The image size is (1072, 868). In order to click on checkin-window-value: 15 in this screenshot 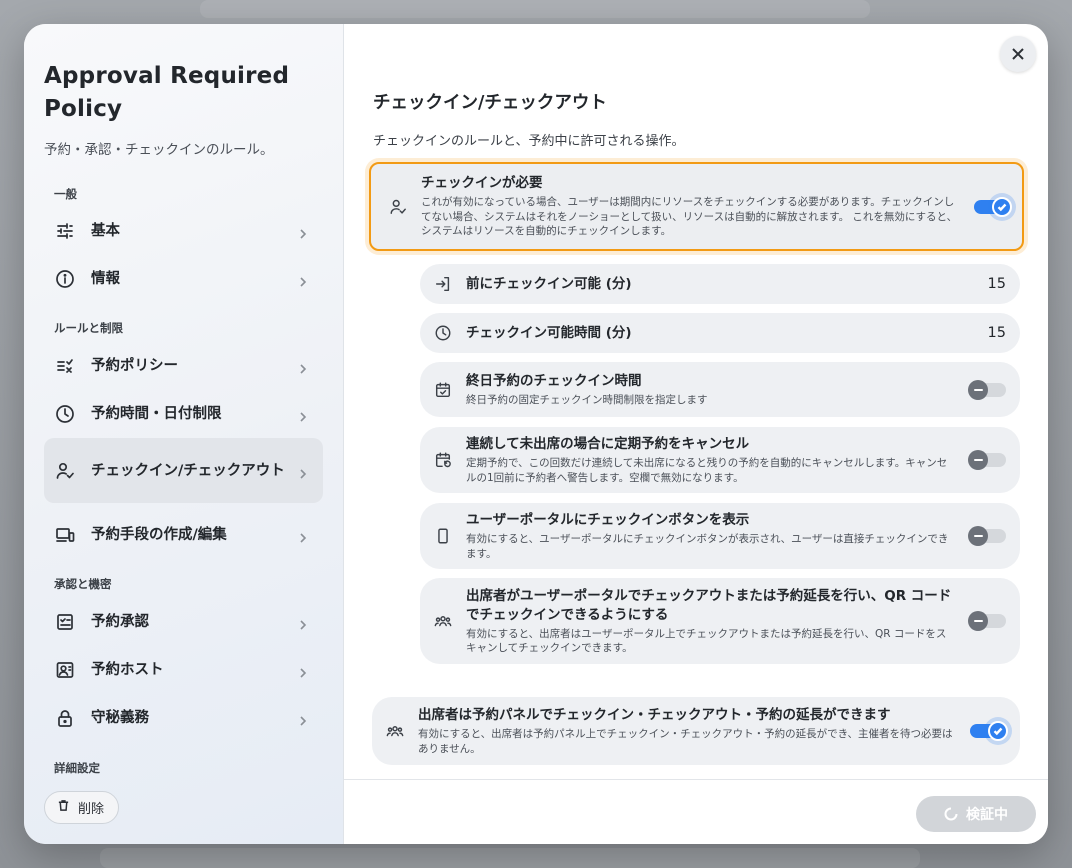, I will do `click(997, 333)`.